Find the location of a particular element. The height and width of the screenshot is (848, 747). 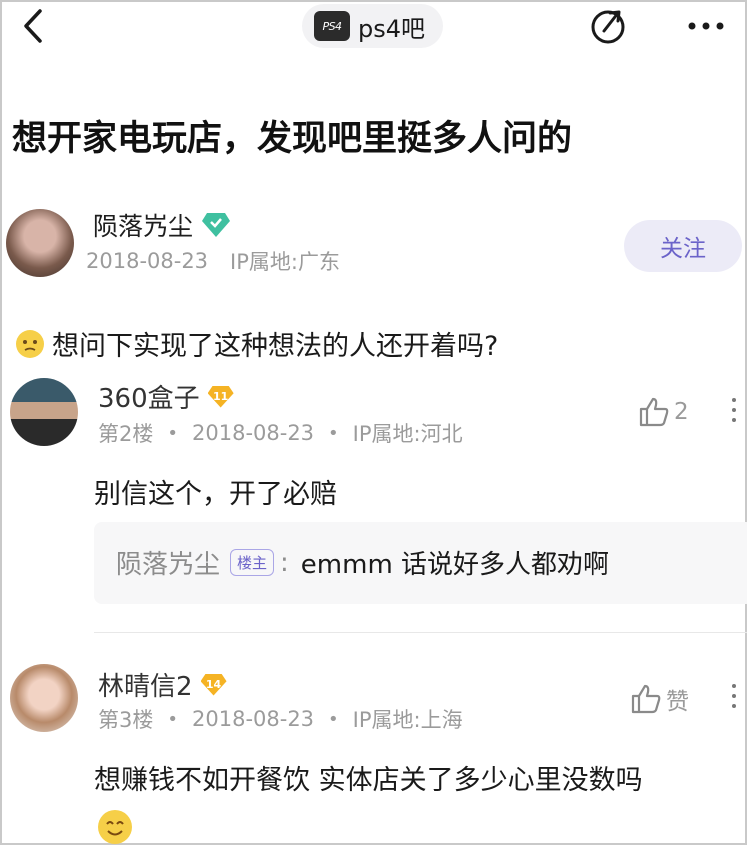

post-body: 想问下实现了这种想法的人还开着吗? is located at coordinates (257, 343).